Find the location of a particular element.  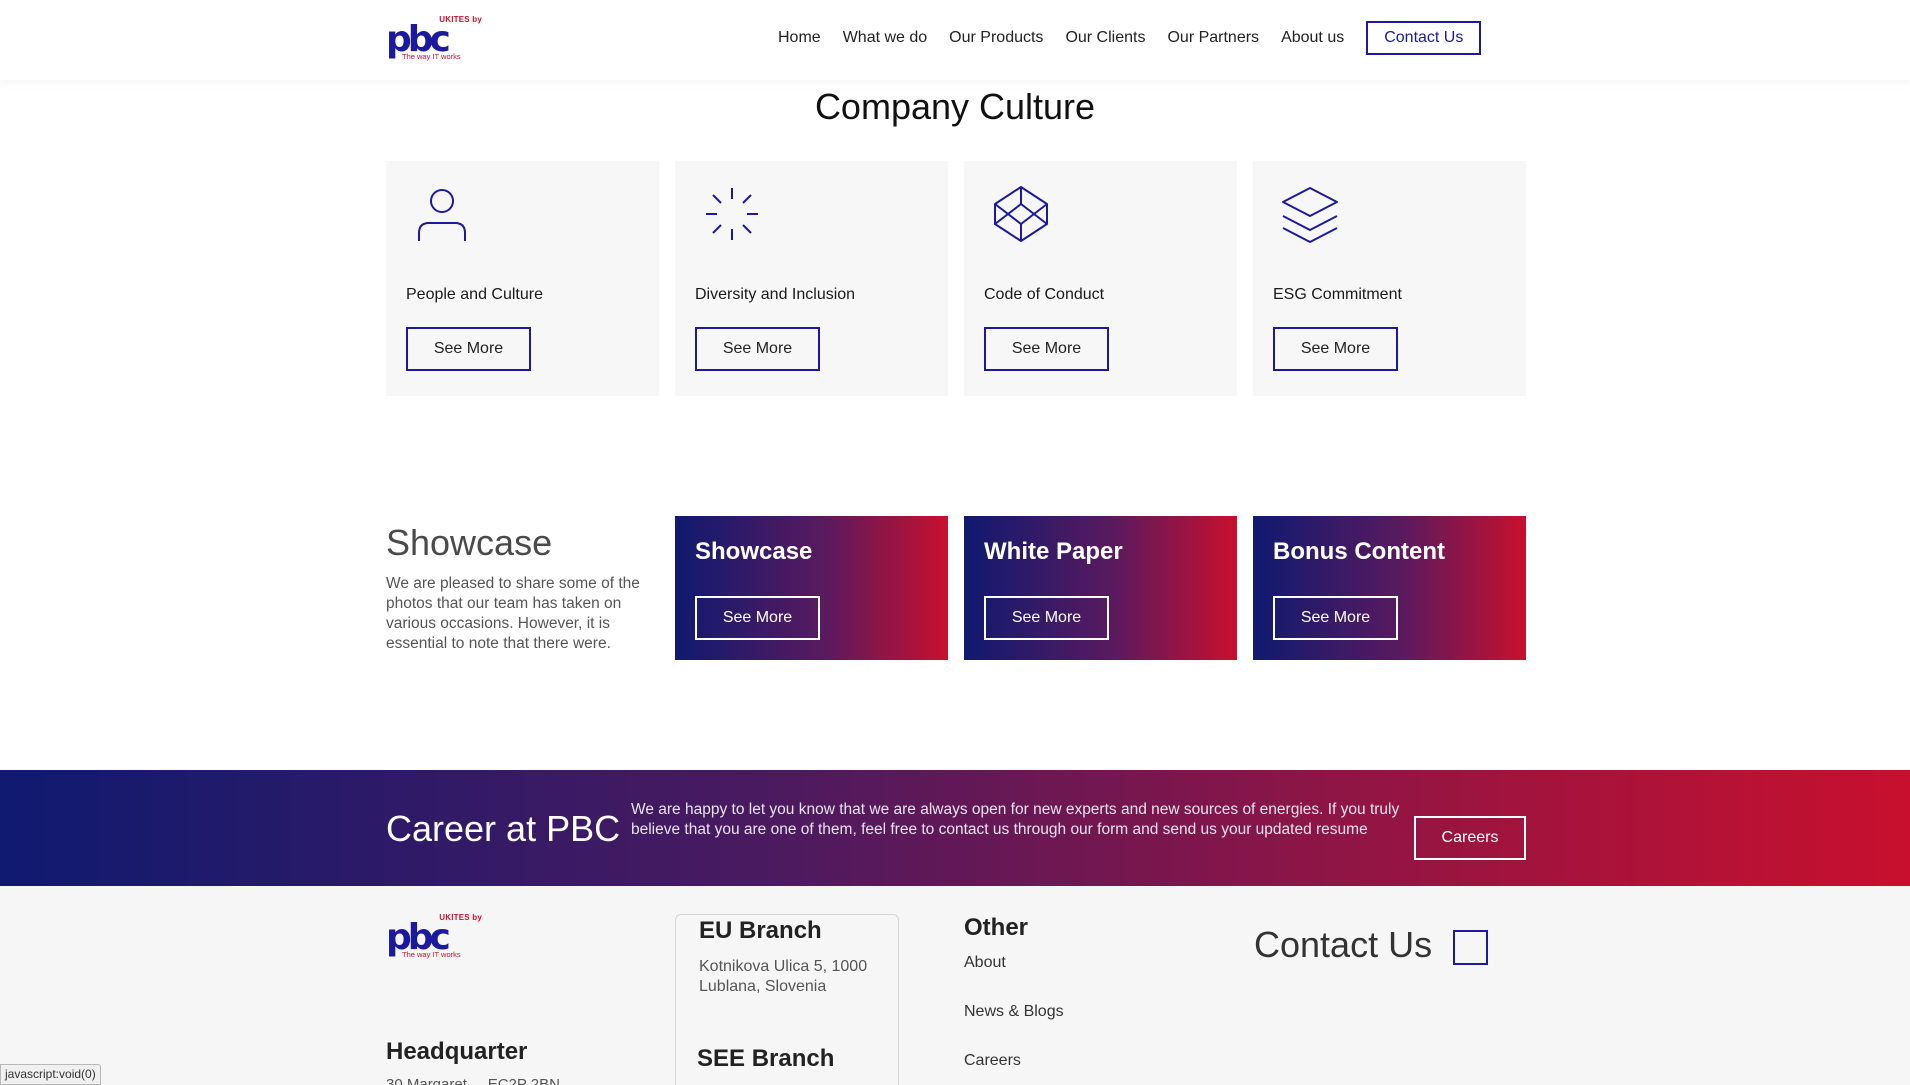

eu-branch-title: EU Branch is located at coordinates (760, 930).